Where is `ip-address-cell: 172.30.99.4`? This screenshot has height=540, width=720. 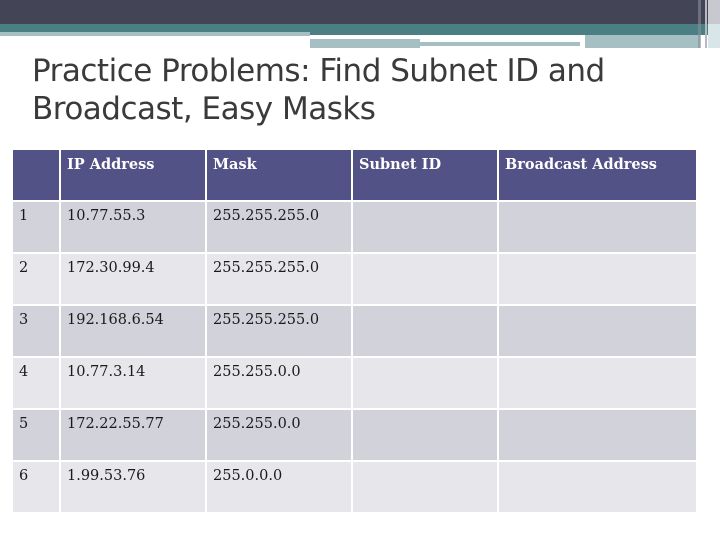
ip-address-cell: 172.30.99.4 is located at coordinates (133, 279).